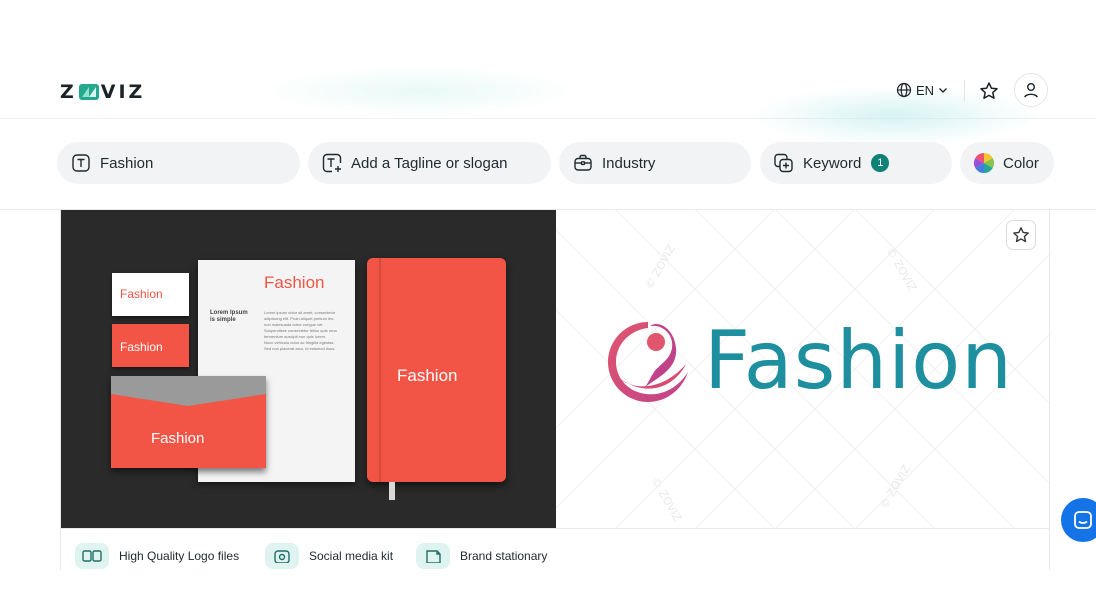 Image resolution: width=1096 pixels, height=616 pixels. What do you see at coordinates (88, 92) in the screenshot?
I see `zoviz-leaf-mark-icon` at bounding box center [88, 92].